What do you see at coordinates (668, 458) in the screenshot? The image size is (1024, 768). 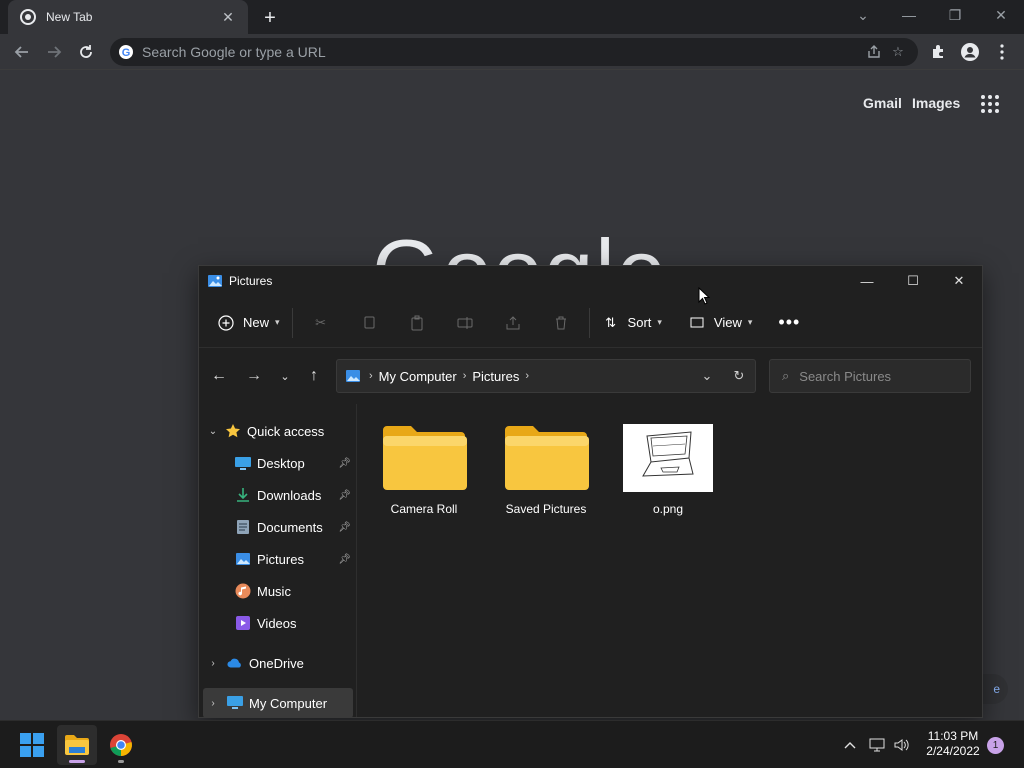 I see `image-thumbnail` at bounding box center [668, 458].